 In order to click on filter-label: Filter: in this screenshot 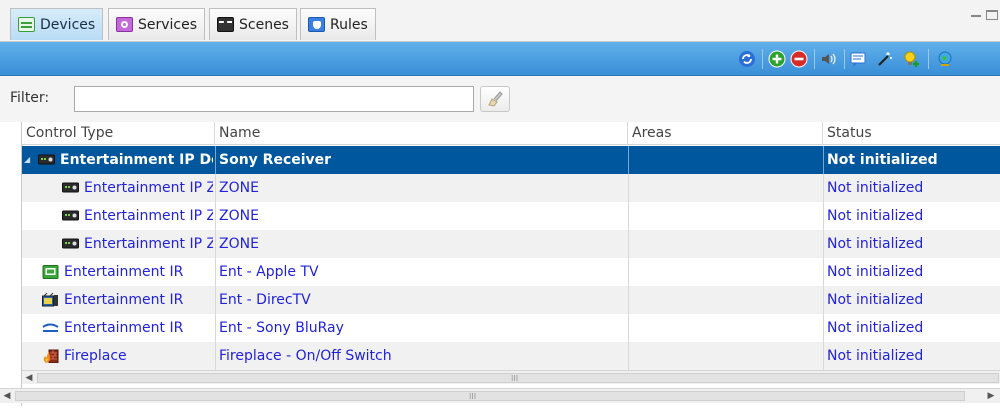, I will do `click(30, 98)`.